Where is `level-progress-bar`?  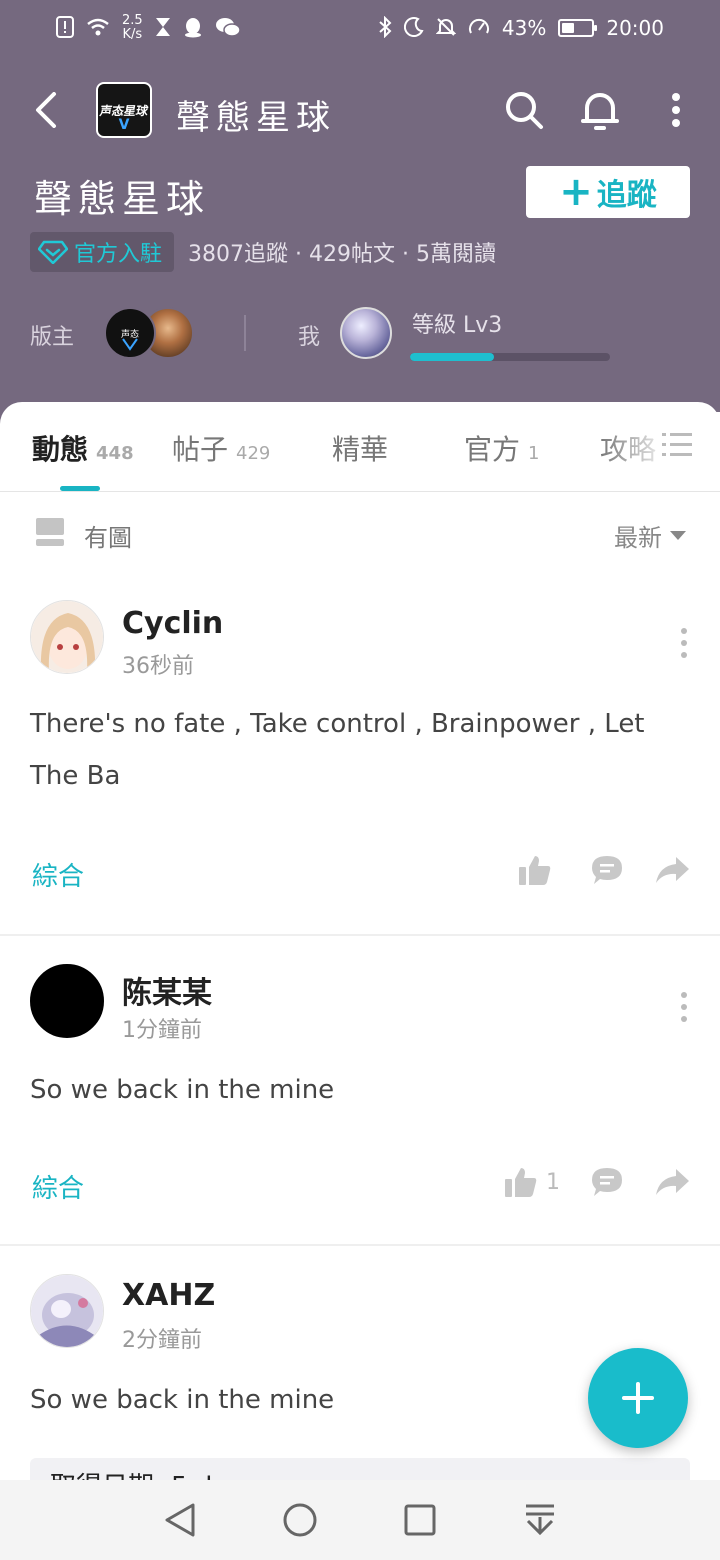 level-progress-bar is located at coordinates (510, 357).